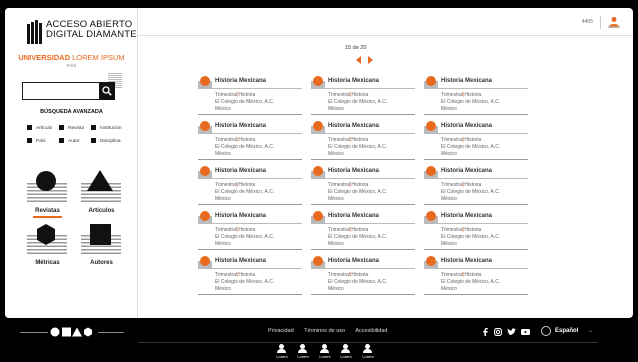 Image resolution: width=638 pixels, height=362 pixels. Describe the element at coordinates (385, 22) in the screenshot. I see `top-bar: 4405` at that location.